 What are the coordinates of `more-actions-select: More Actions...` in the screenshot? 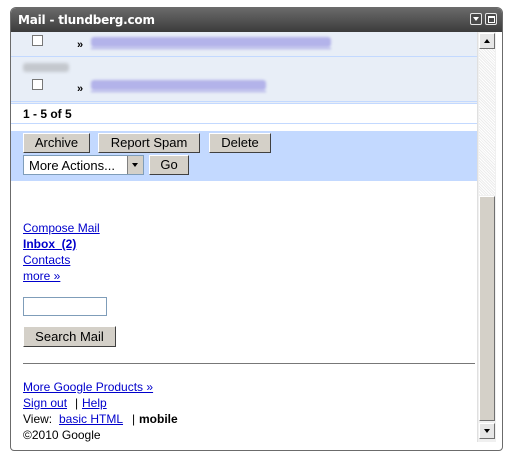 It's located at (83, 165).